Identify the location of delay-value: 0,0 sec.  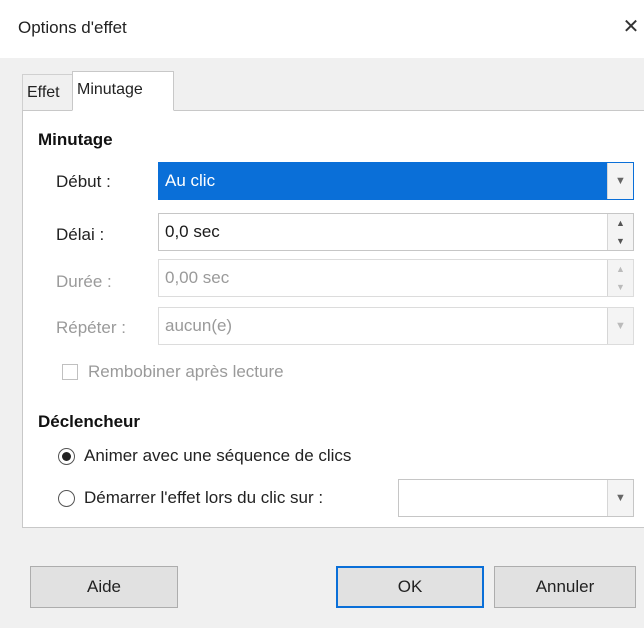
(192, 231).